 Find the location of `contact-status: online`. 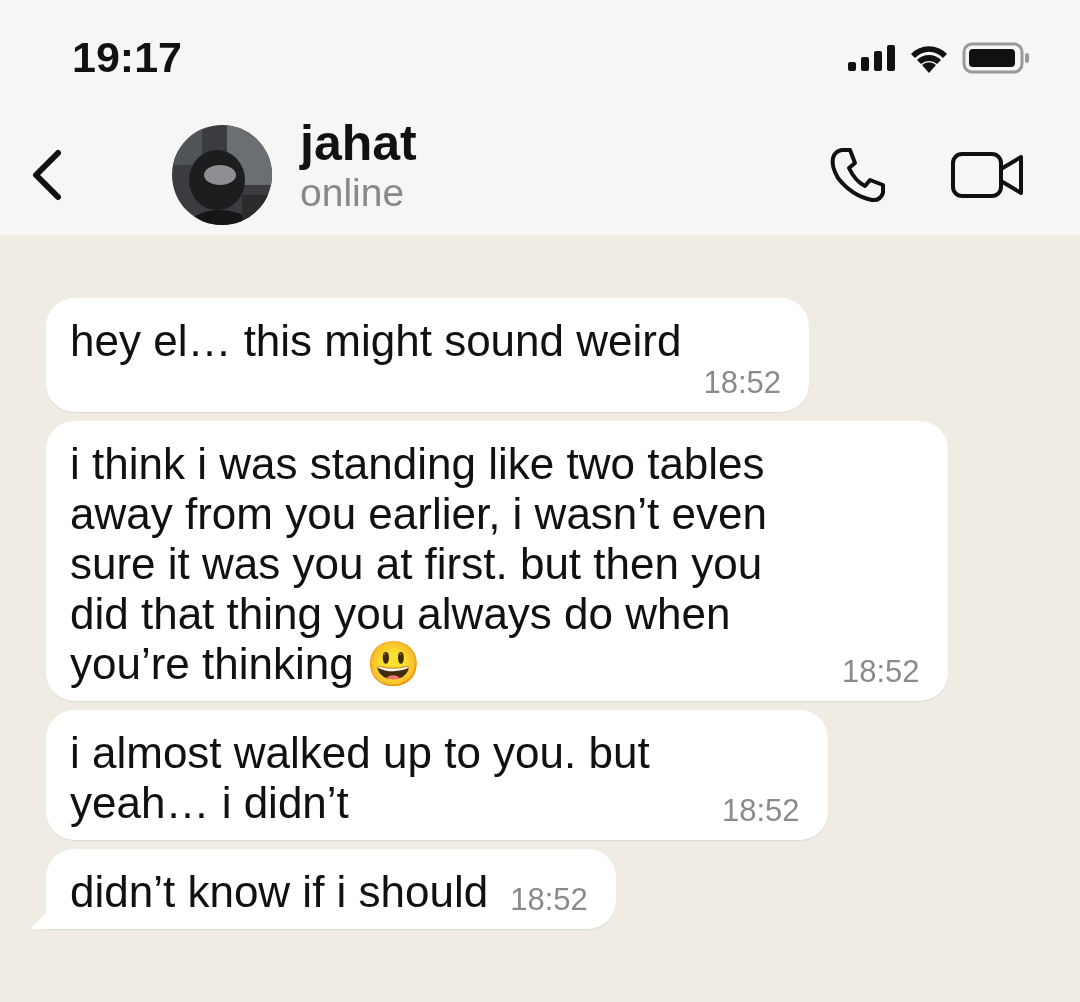

contact-status: online is located at coordinates (353, 193).